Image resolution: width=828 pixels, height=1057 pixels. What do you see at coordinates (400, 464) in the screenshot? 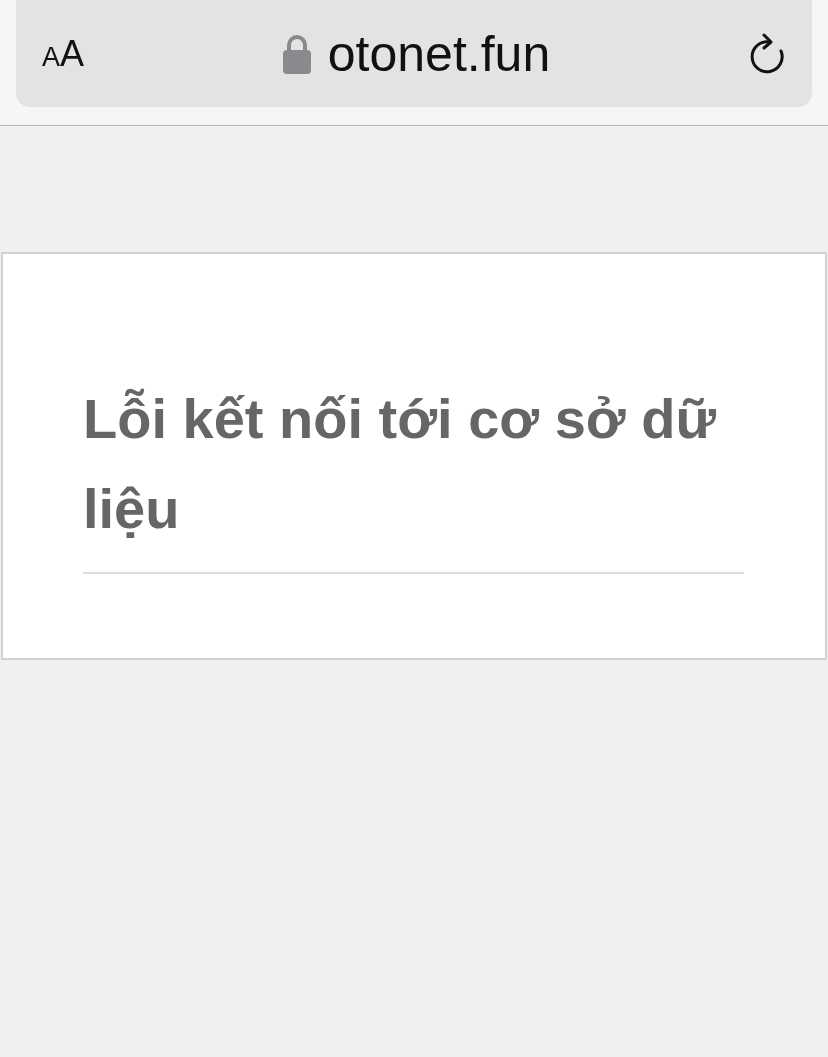
I see `error-title: Lỗi kết nối tới cơ sở dữ liệu` at bounding box center [400, 464].